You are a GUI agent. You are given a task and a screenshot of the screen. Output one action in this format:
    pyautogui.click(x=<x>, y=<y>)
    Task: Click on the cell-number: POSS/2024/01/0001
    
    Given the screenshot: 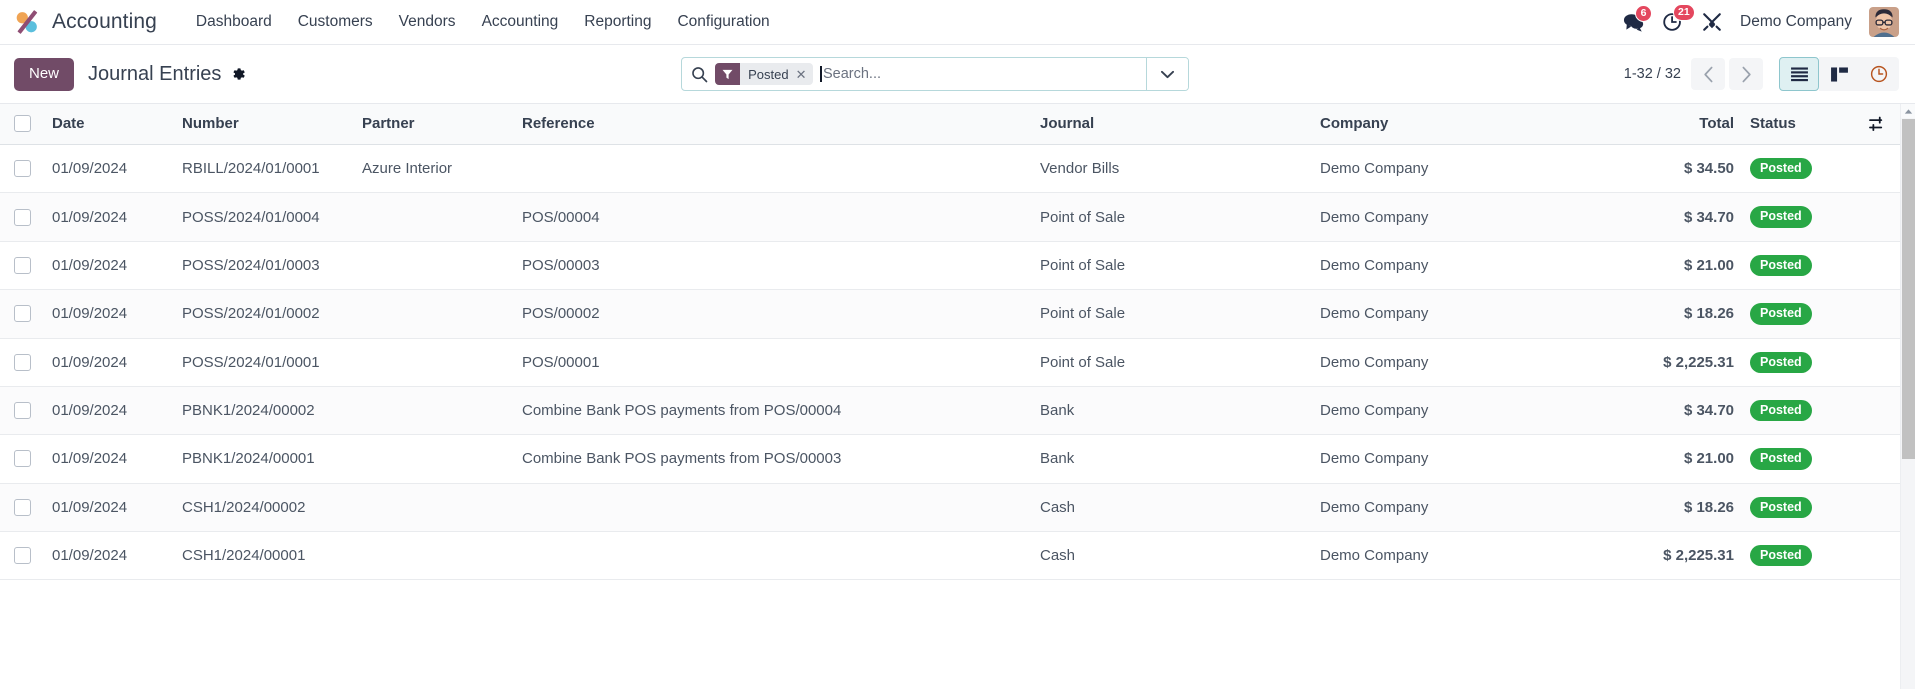 What is the action you would take?
    pyautogui.click(x=264, y=362)
    